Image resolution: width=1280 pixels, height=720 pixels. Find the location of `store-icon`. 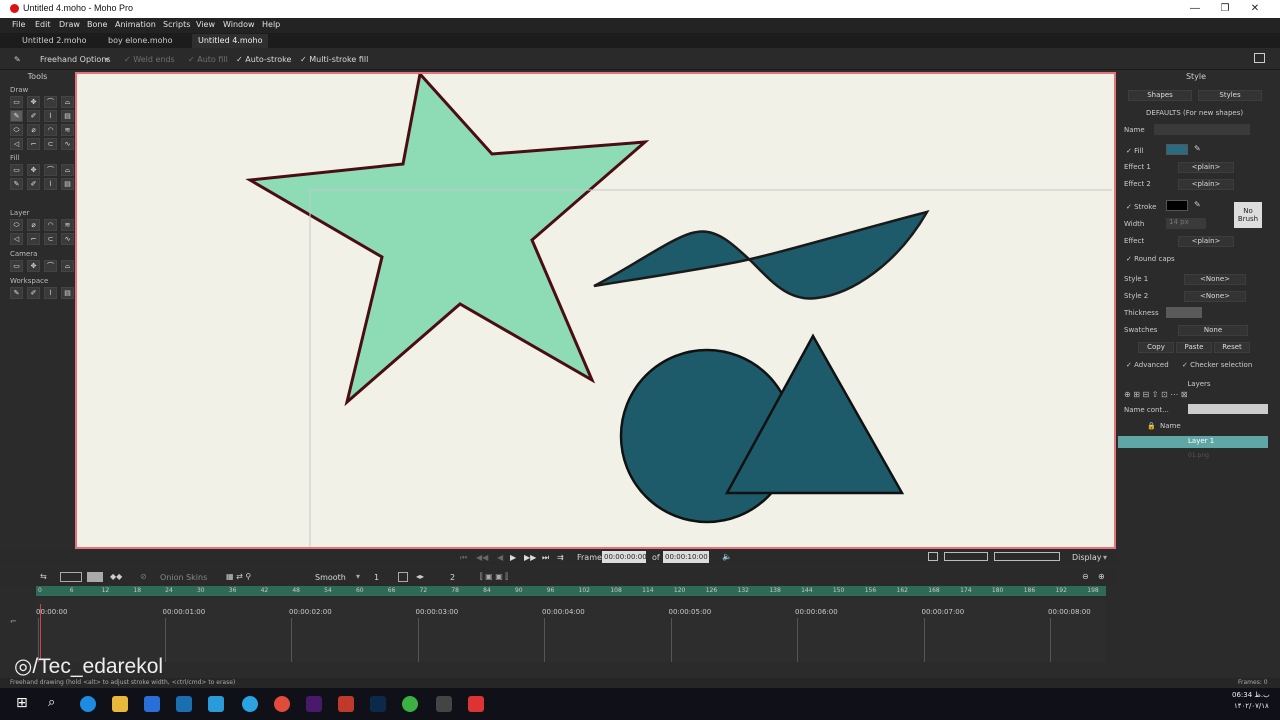

store-icon is located at coordinates (152, 704).